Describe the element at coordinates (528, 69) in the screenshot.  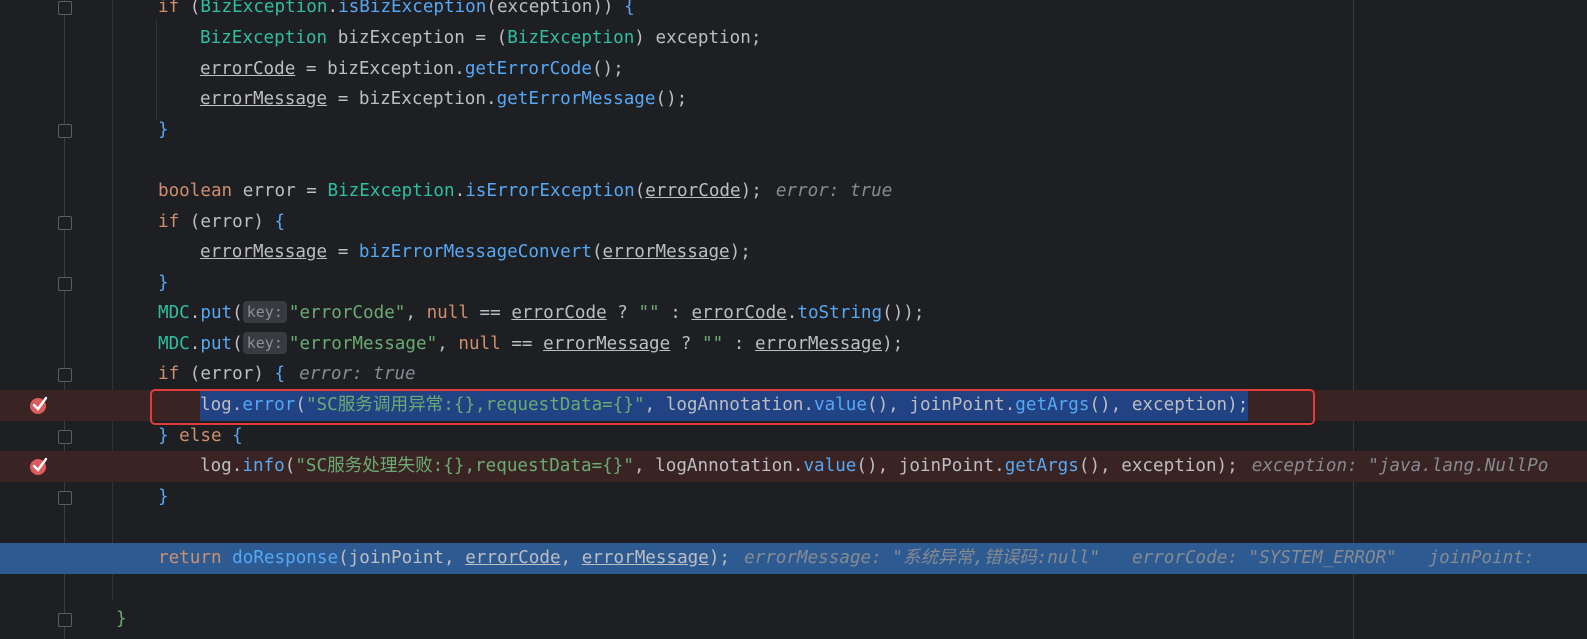
I see `code-token: getErrorCode` at that location.